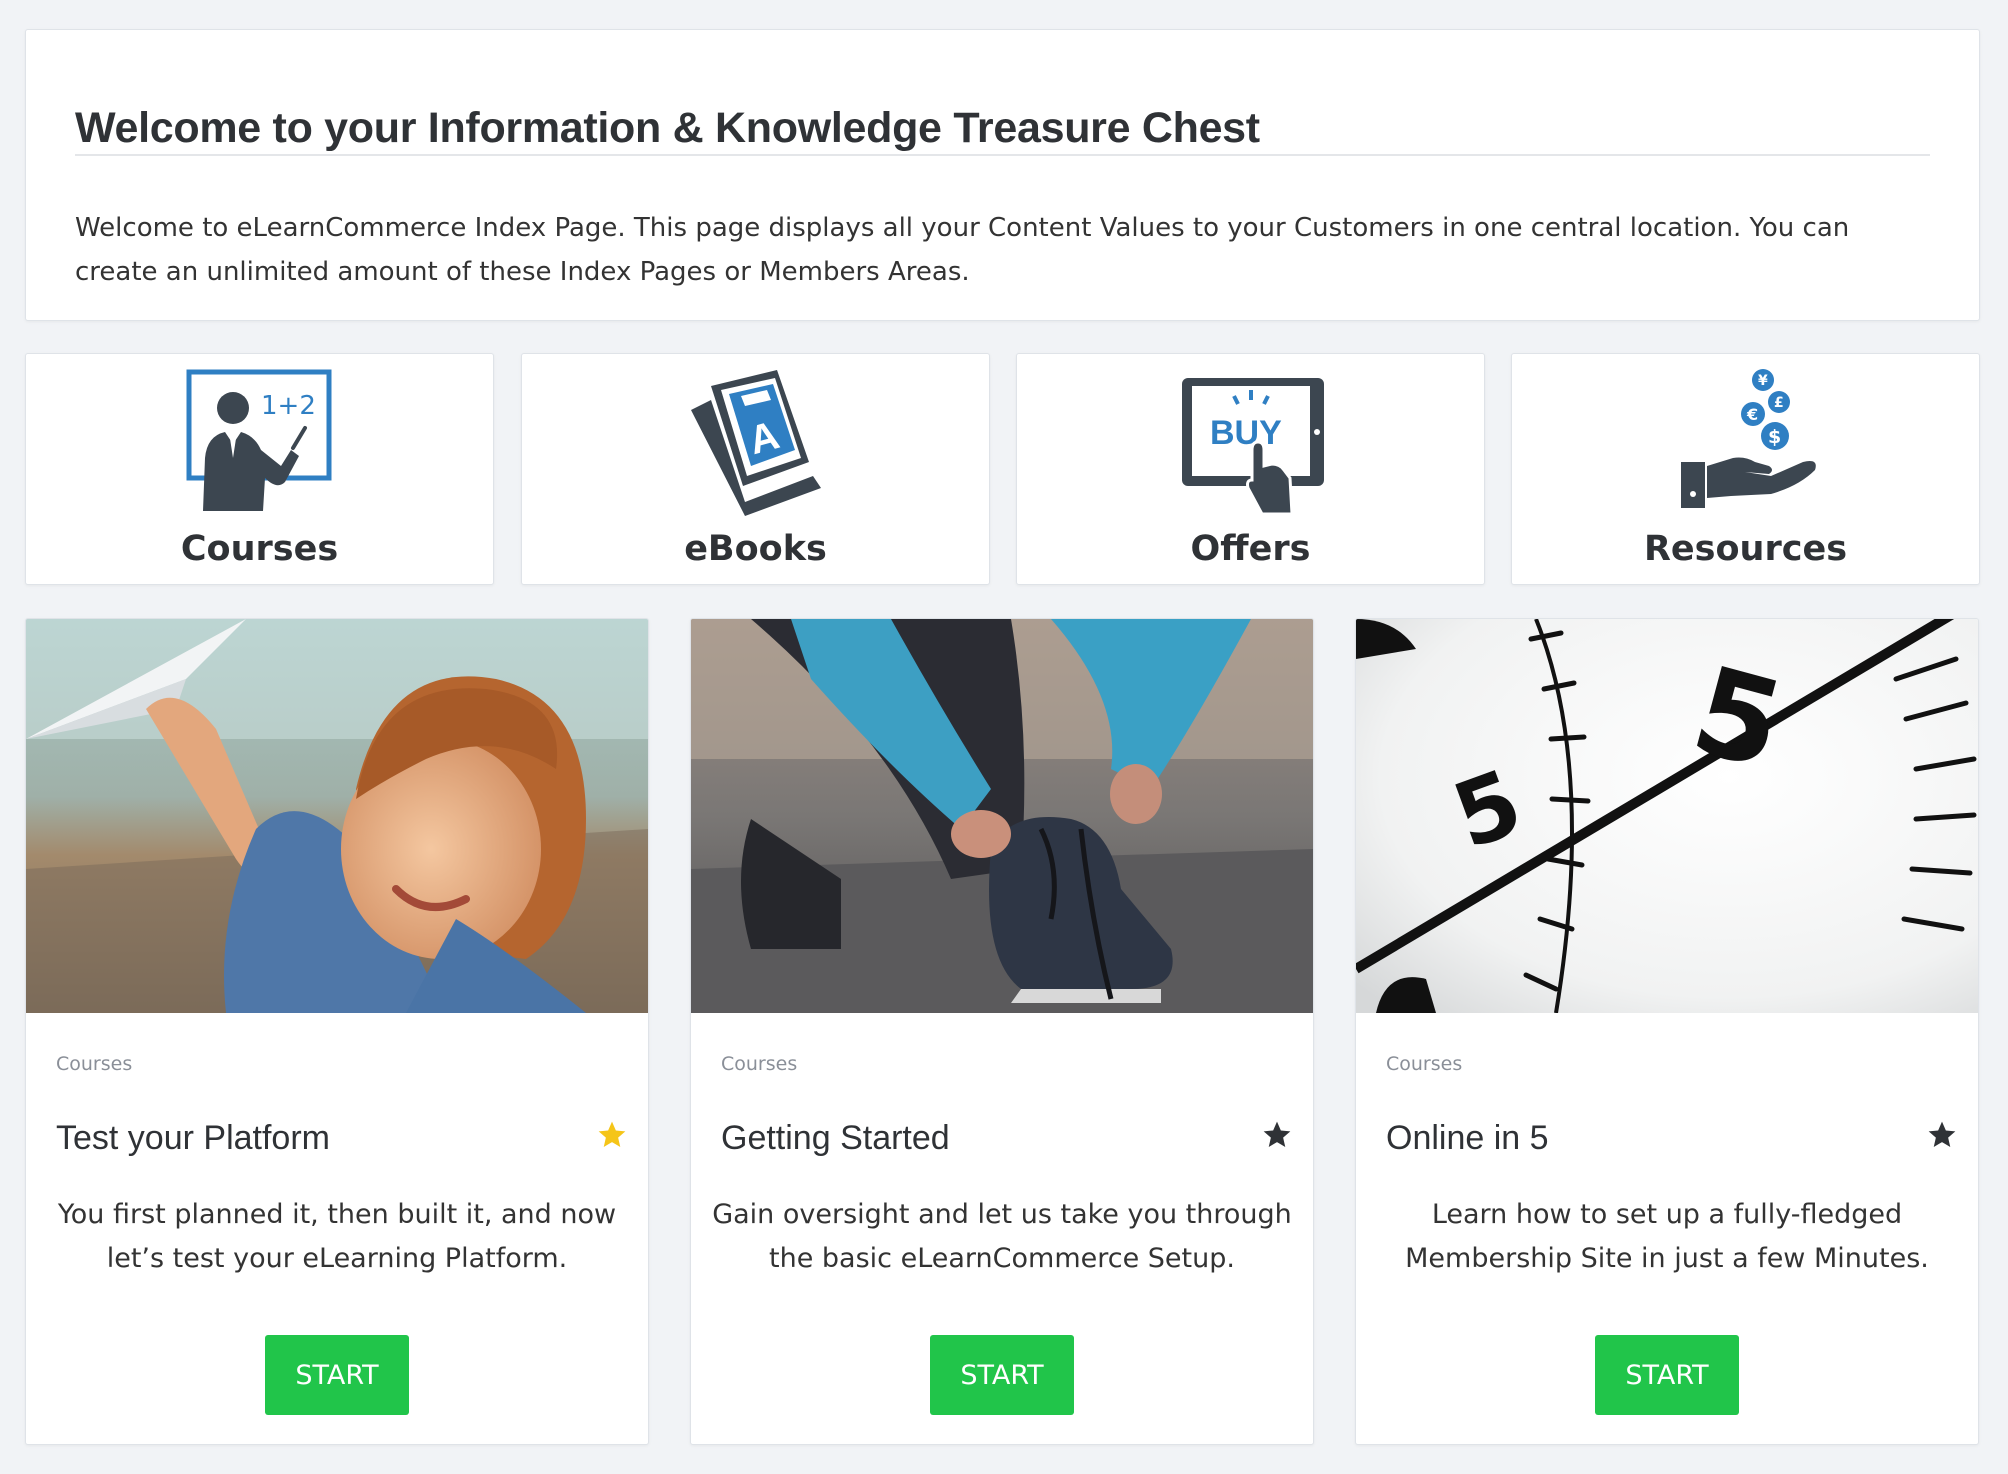 Image resolution: width=2008 pixels, height=1474 pixels. What do you see at coordinates (1467, 1138) in the screenshot?
I see `card-title: Online in 5` at bounding box center [1467, 1138].